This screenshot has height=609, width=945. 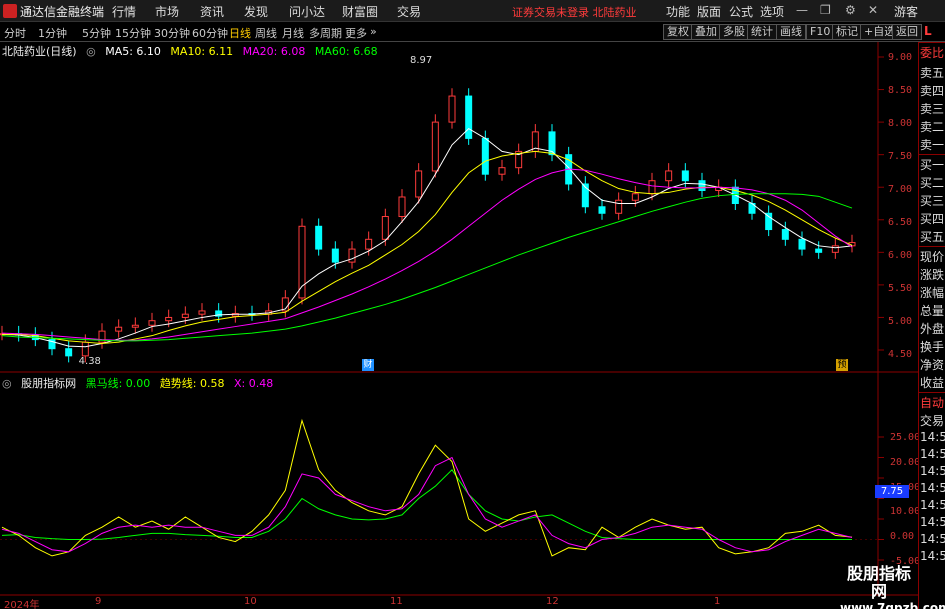 What do you see at coordinates (741, 11) in the screenshot?
I see `menu-item-gongshi: 公式` at bounding box center [741, 11].